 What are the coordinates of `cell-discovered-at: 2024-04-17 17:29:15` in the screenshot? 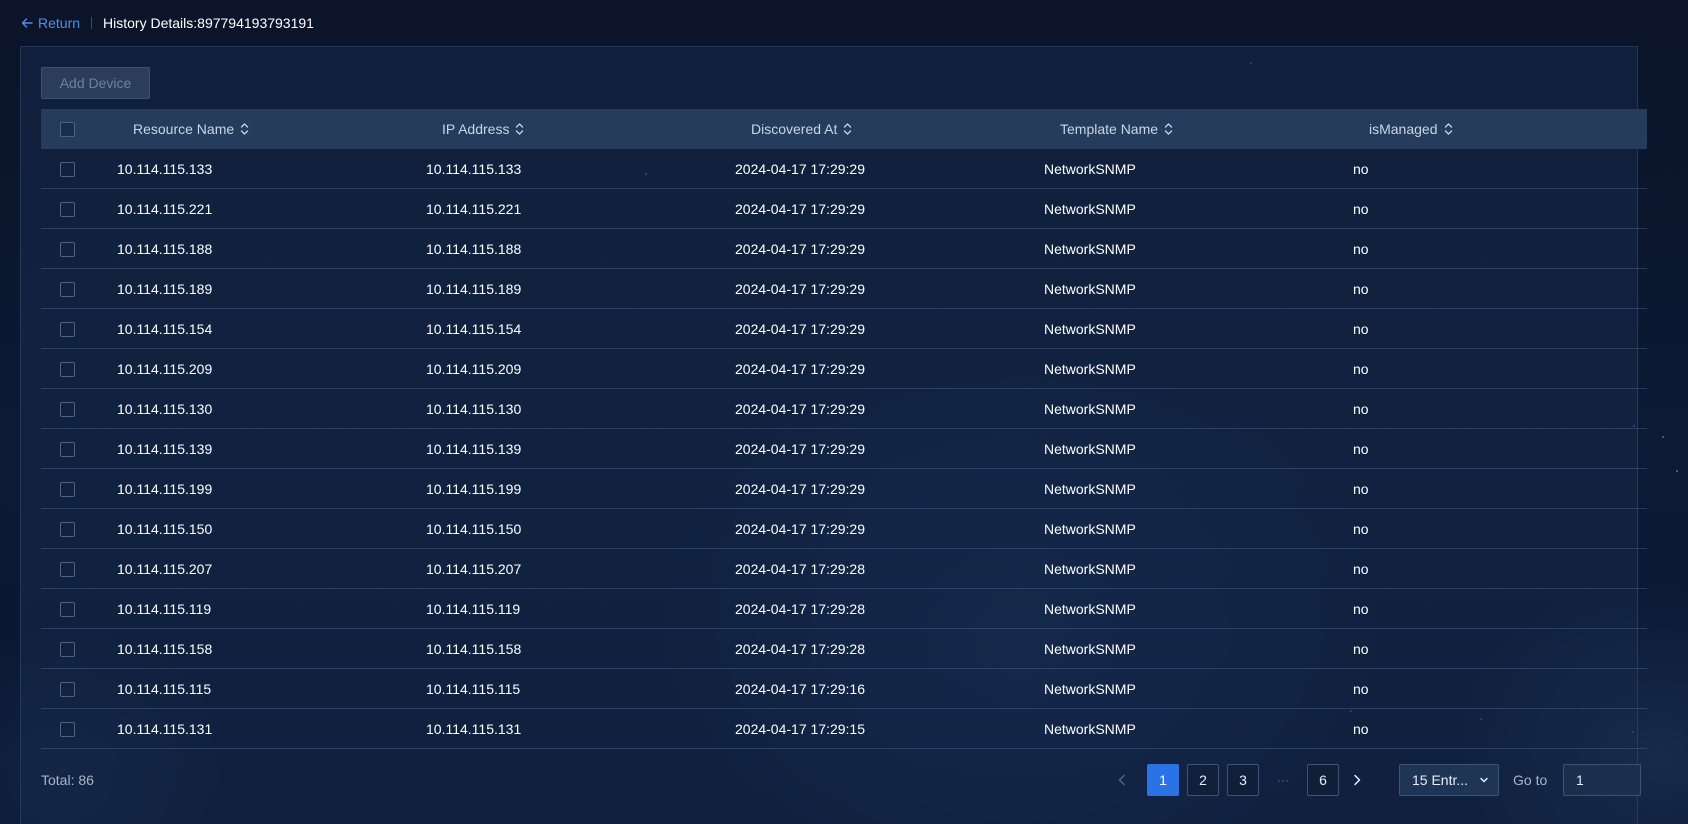 It's located at (800, 729).